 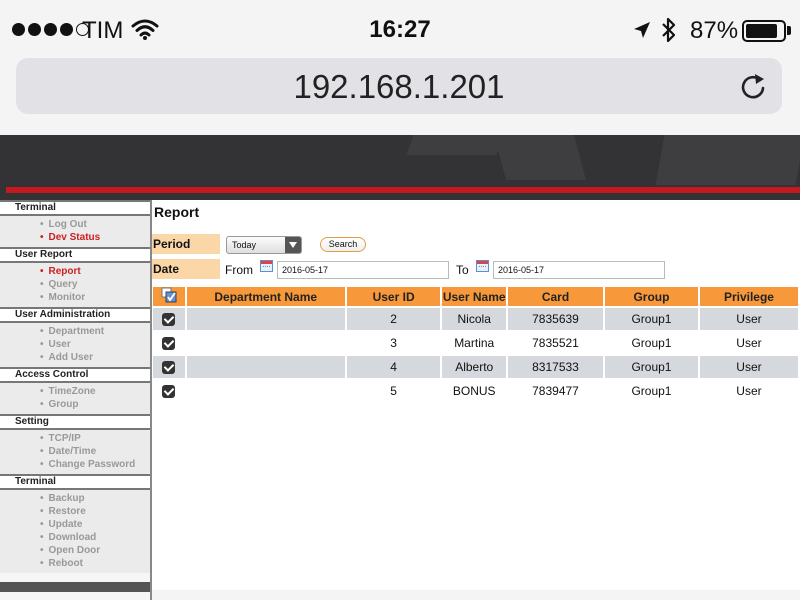 What do you see at coordinates (177, 212) in the screenshot?
I see `page-title: Report` at bounding box center [177, 212].